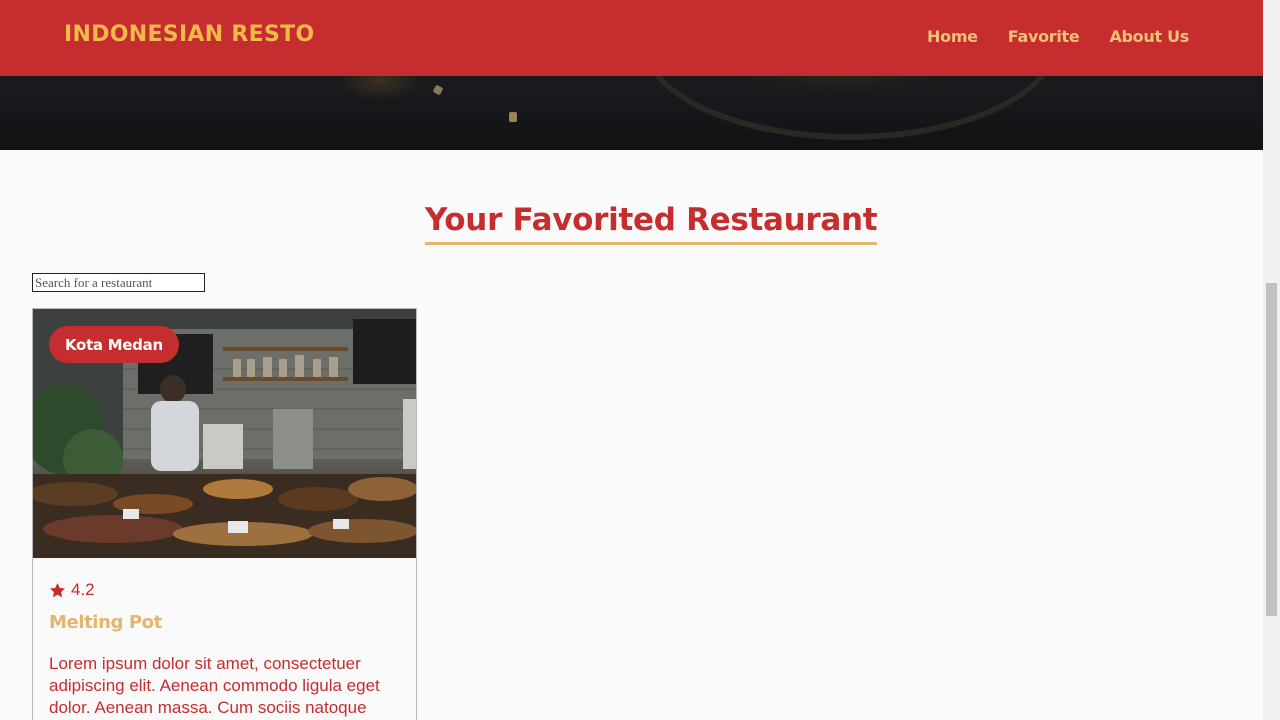 This screenshot has height=720, width=1280. Describe the element at coordinates (1044, 36) in the screenshot. I see `nav-link-favorite: Favorite` at that location.